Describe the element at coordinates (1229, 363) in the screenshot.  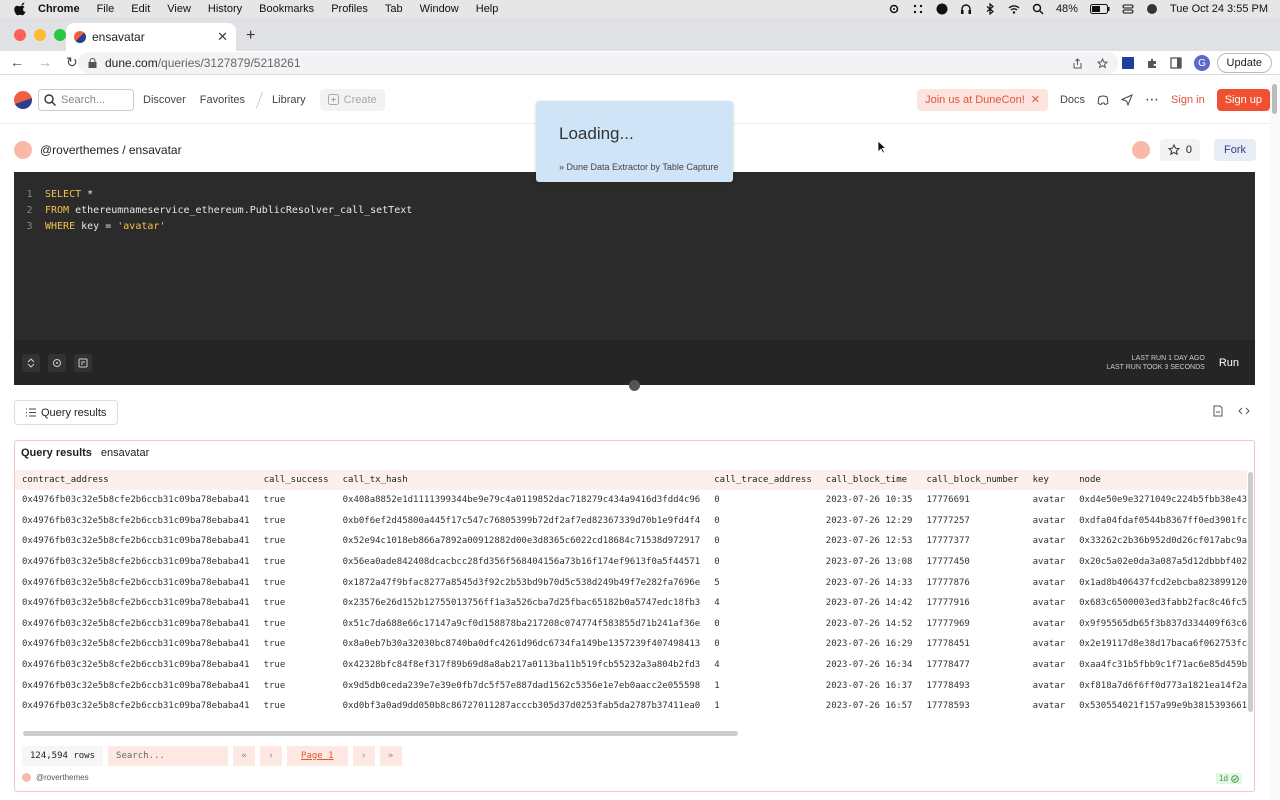
I see `run-button: Run` at that location.